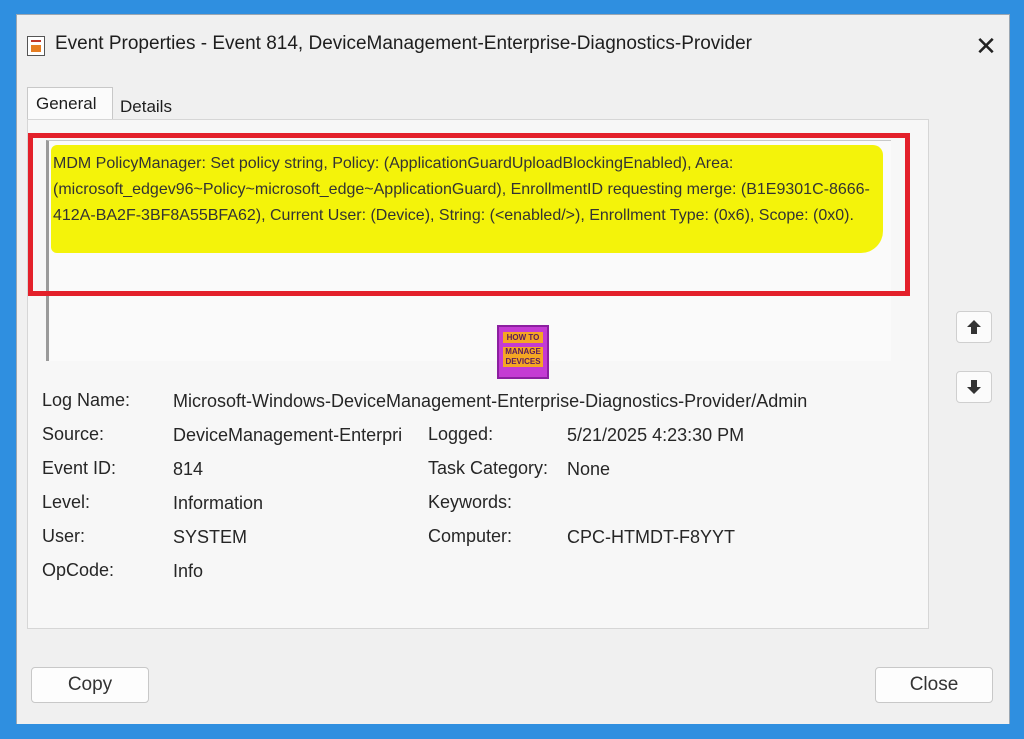  Describe the element at coordinates (986, 46) in the screenshot. I see `close-icon: ✕` at that location.